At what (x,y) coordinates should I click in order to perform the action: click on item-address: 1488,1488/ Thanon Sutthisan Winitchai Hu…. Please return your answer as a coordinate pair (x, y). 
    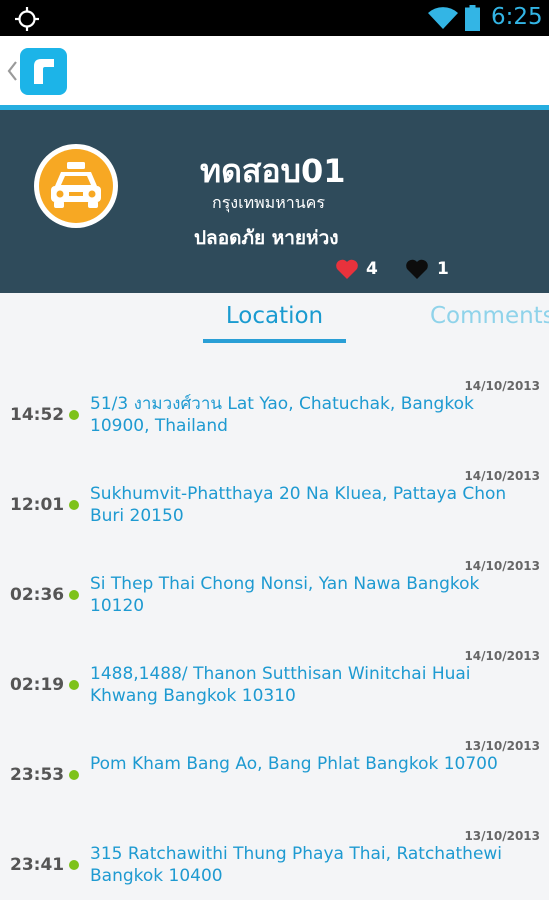
    Looking at the image, I should click on (280, 685).